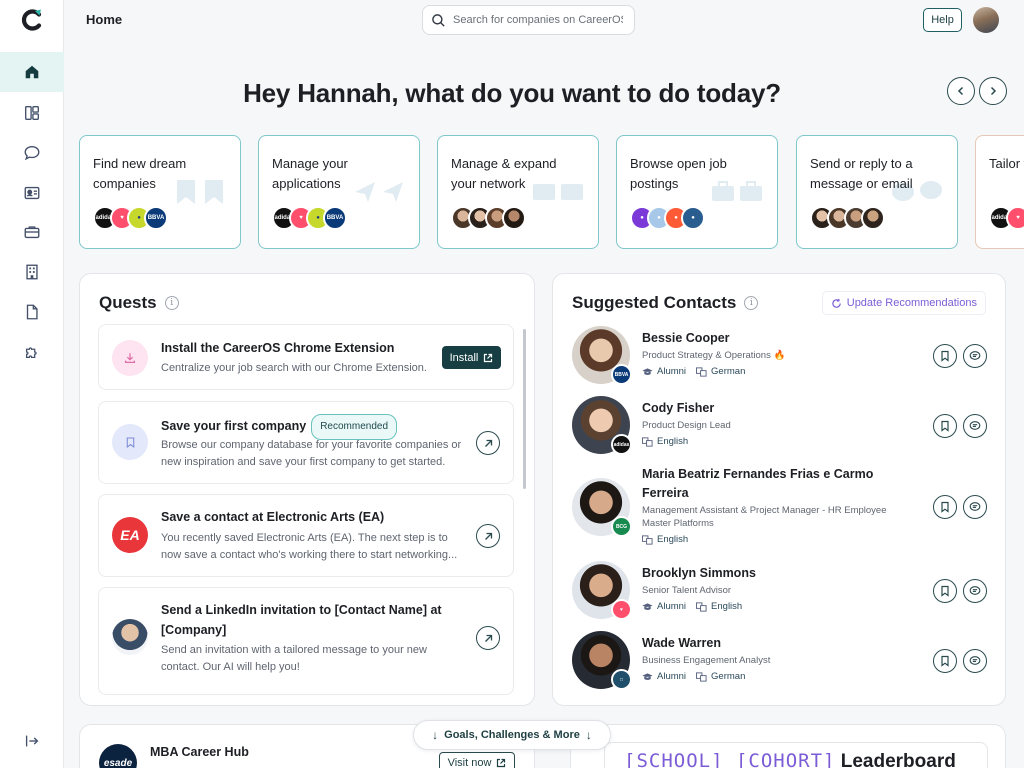  I want to click on sidebar-item-extensions, so click(32, 352).